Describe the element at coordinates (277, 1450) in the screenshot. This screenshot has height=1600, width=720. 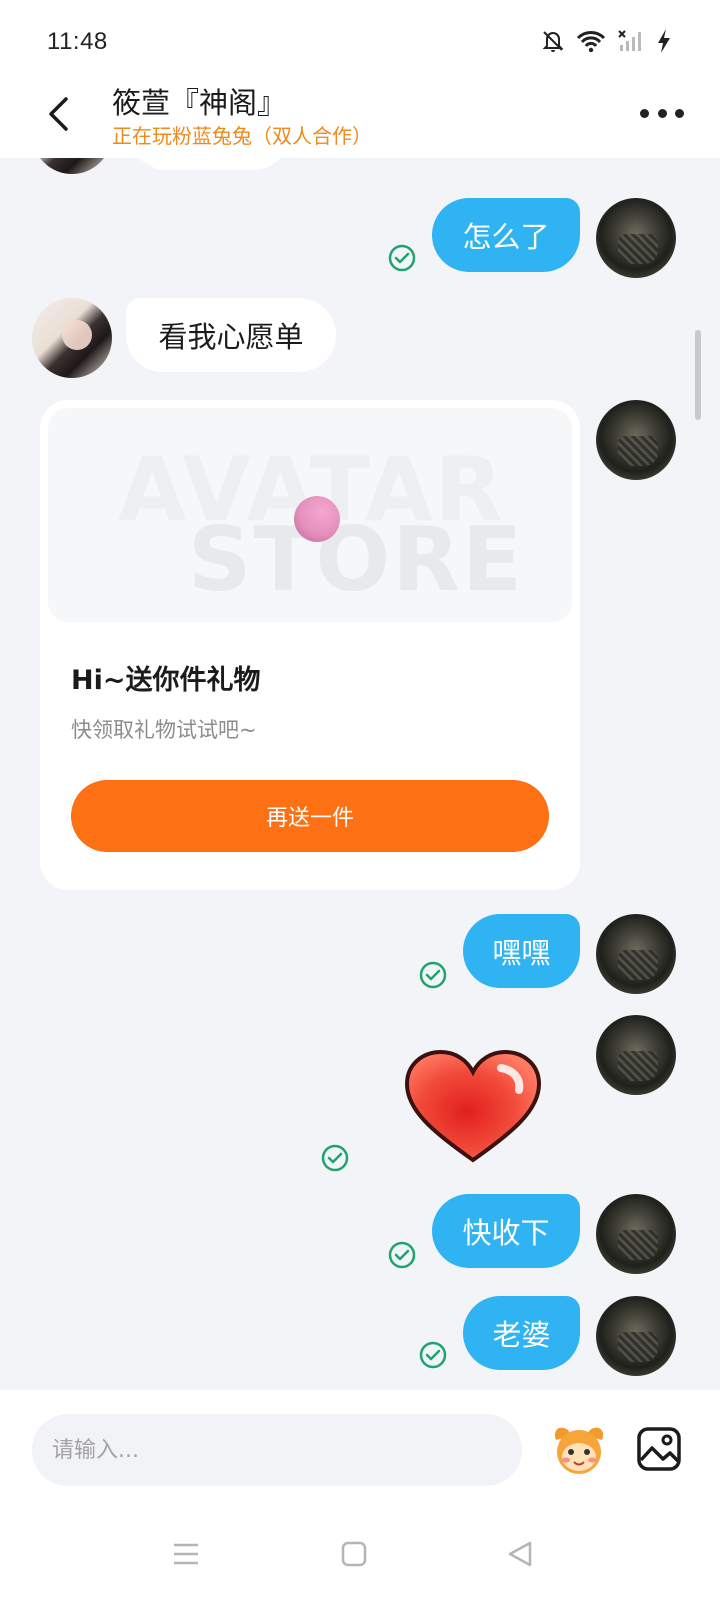
I see `message-input` at that location.